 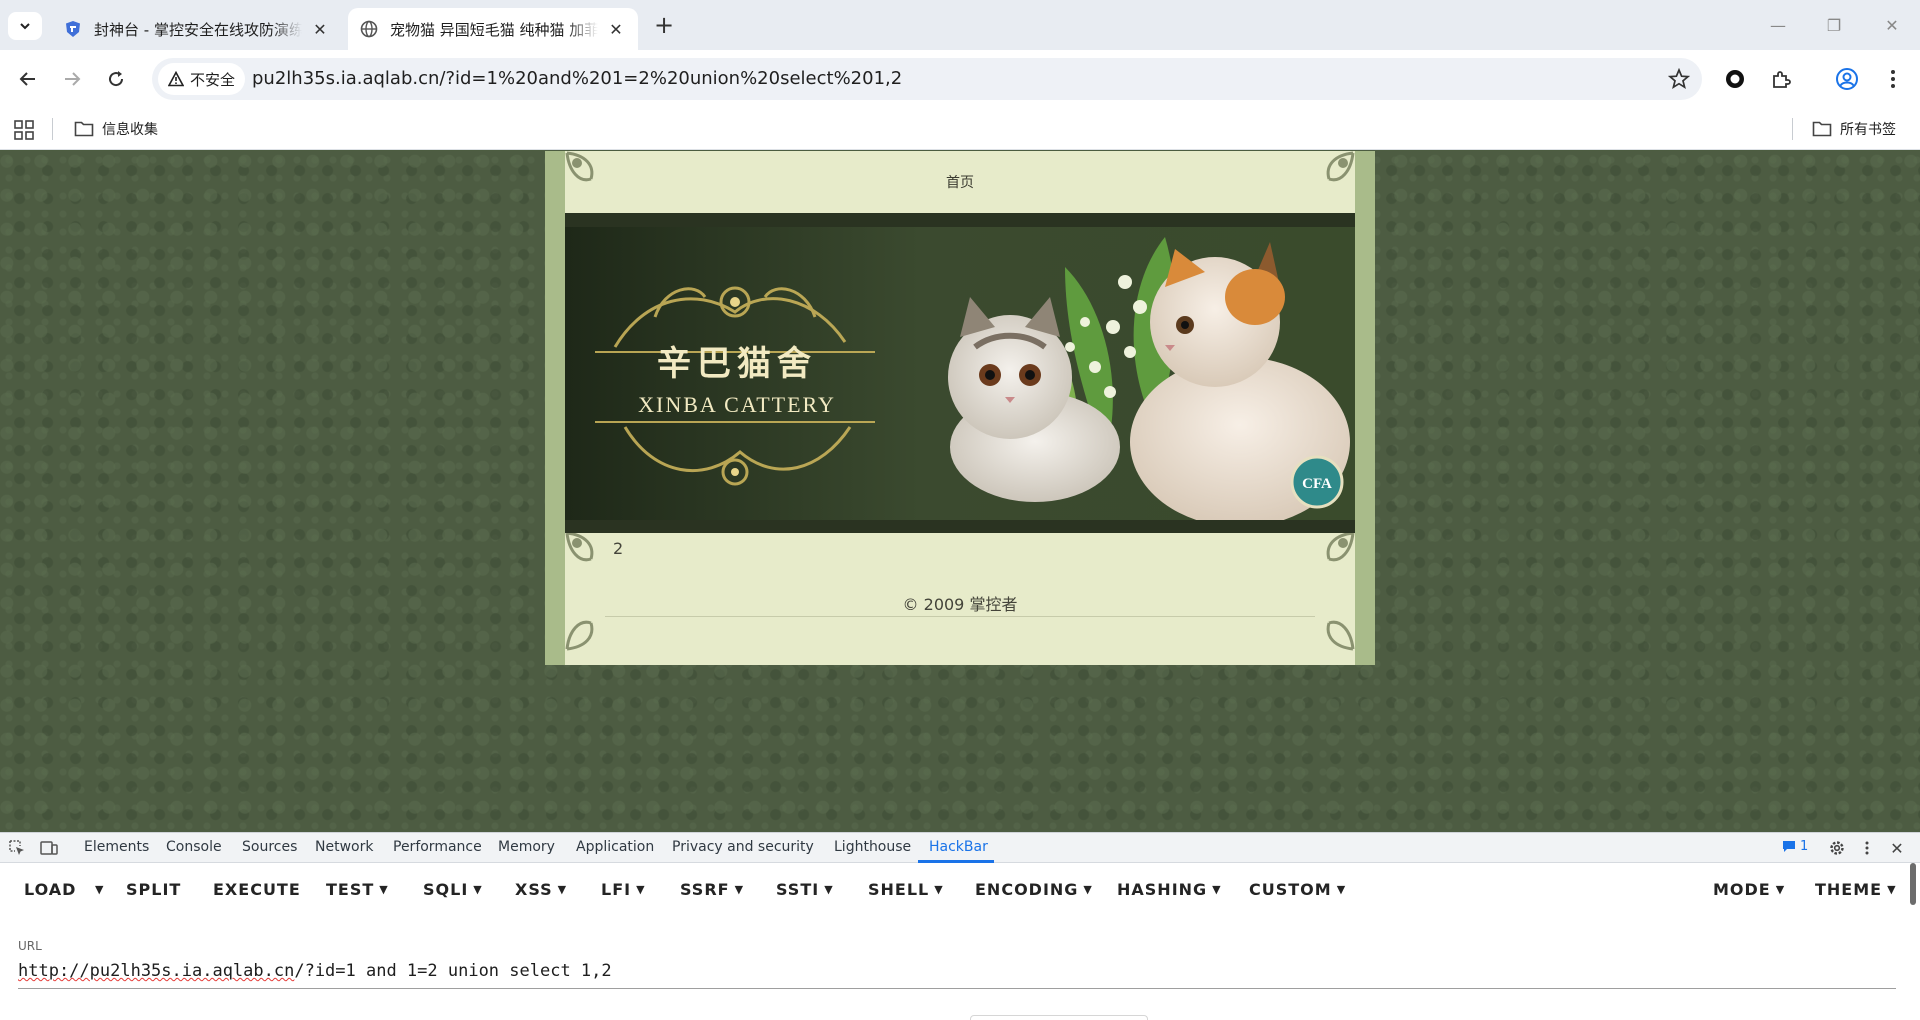 I want to click on back-button, so click(x=28, y=79).